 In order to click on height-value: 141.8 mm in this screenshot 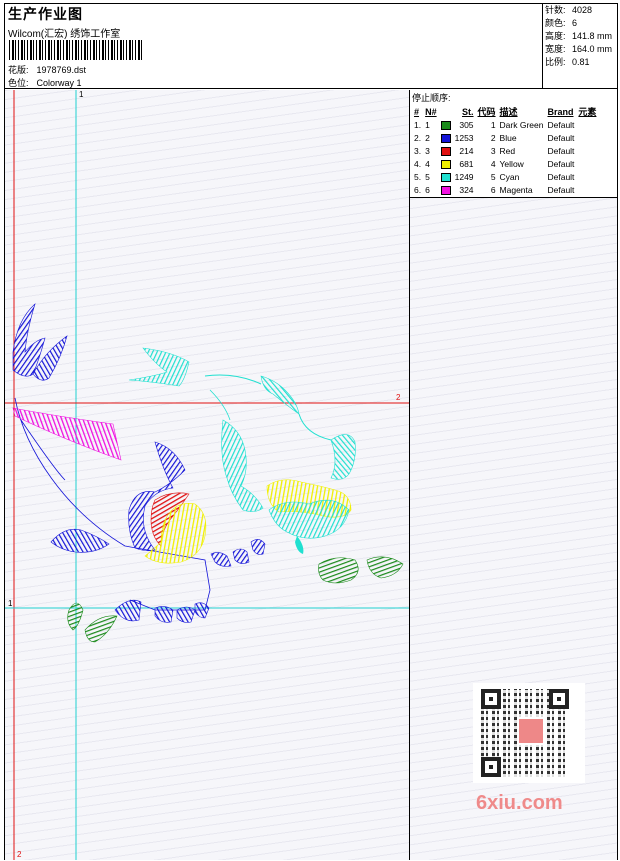, I will do `click(592, 36)`.